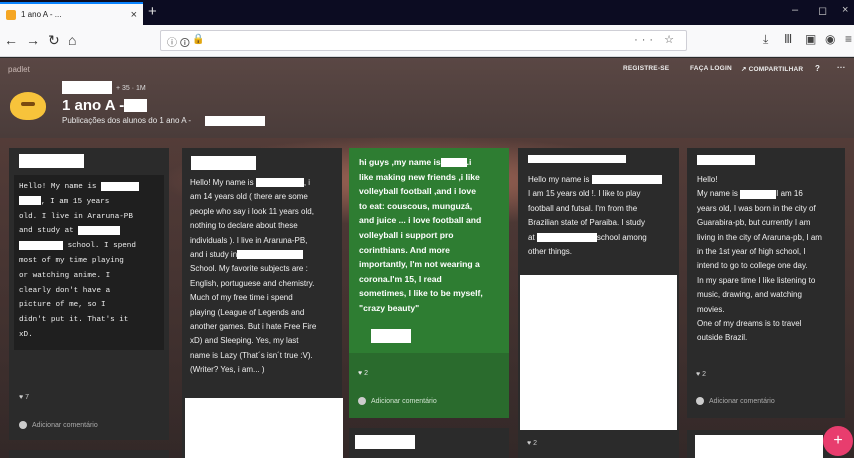 Image resolution: width=854 pixels, height=458 pixels. I want to click on board-title: 1 ano A -, so click(93, 105).